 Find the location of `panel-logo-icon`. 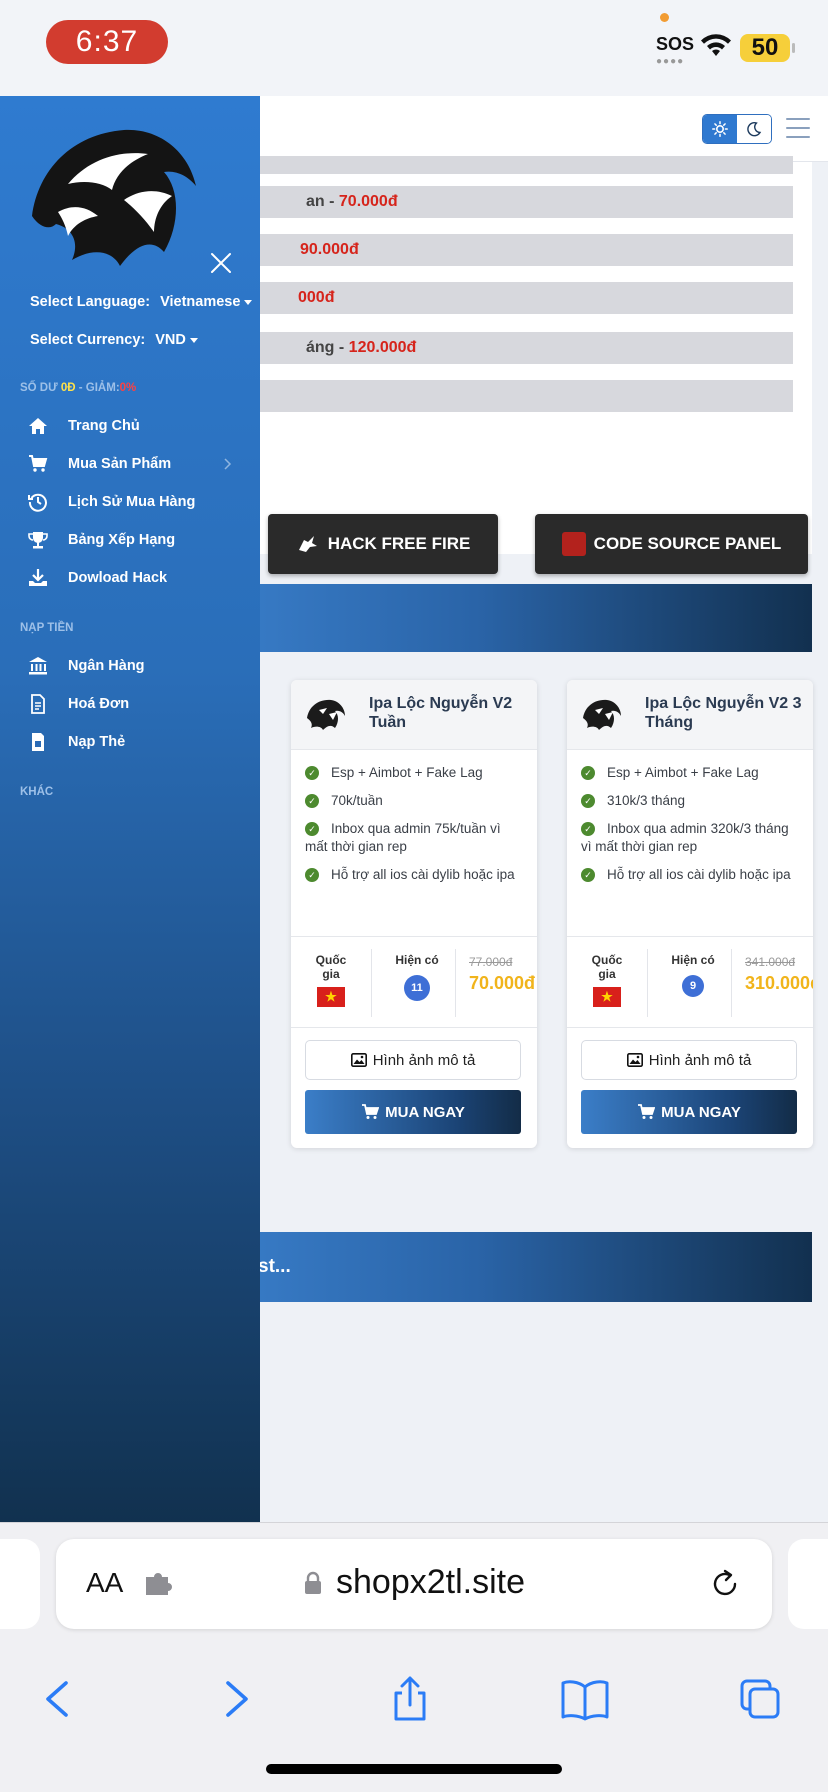

panel-logo-icon is located at coordinates (573, 544).